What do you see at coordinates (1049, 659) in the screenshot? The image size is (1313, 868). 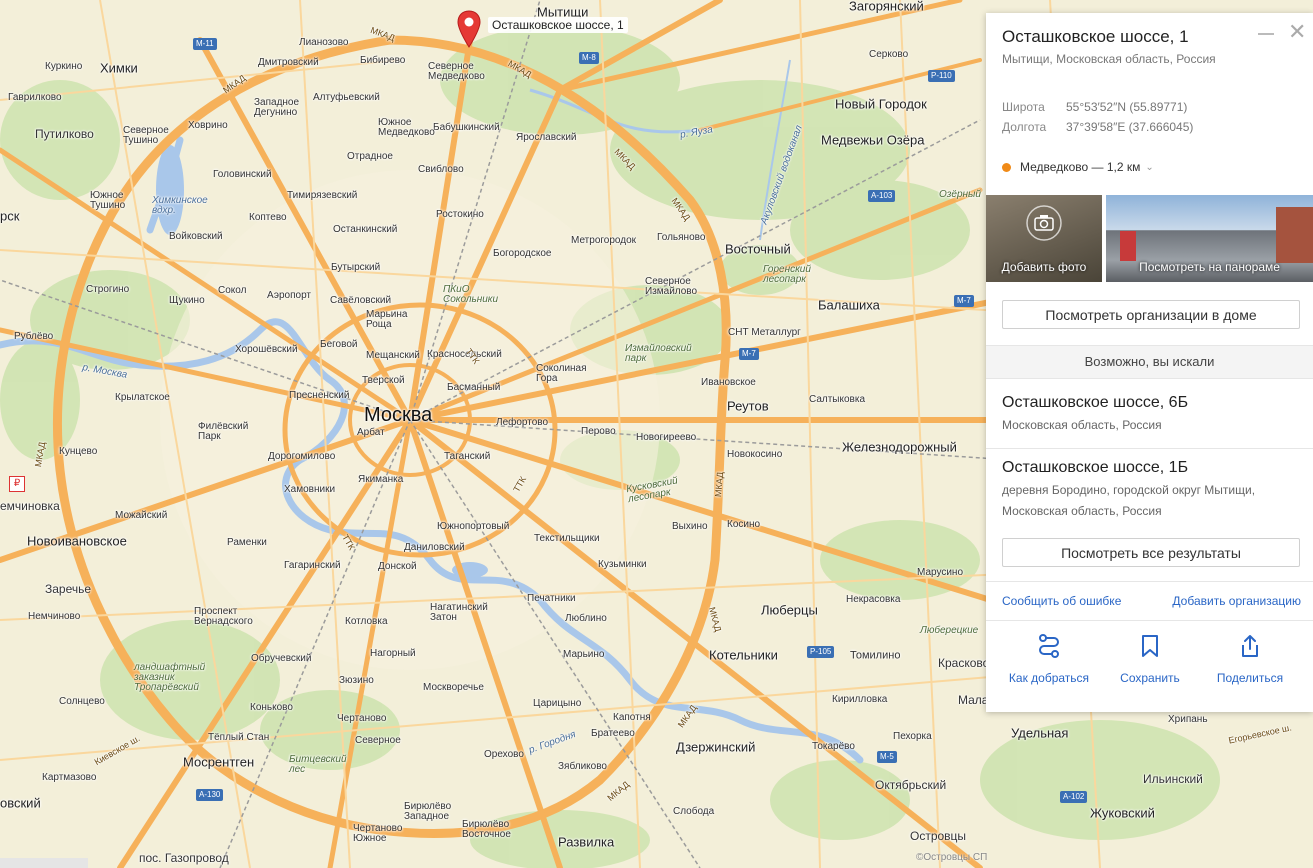 I see `route-button: Как добраться` at bounding box center [1049, 659].